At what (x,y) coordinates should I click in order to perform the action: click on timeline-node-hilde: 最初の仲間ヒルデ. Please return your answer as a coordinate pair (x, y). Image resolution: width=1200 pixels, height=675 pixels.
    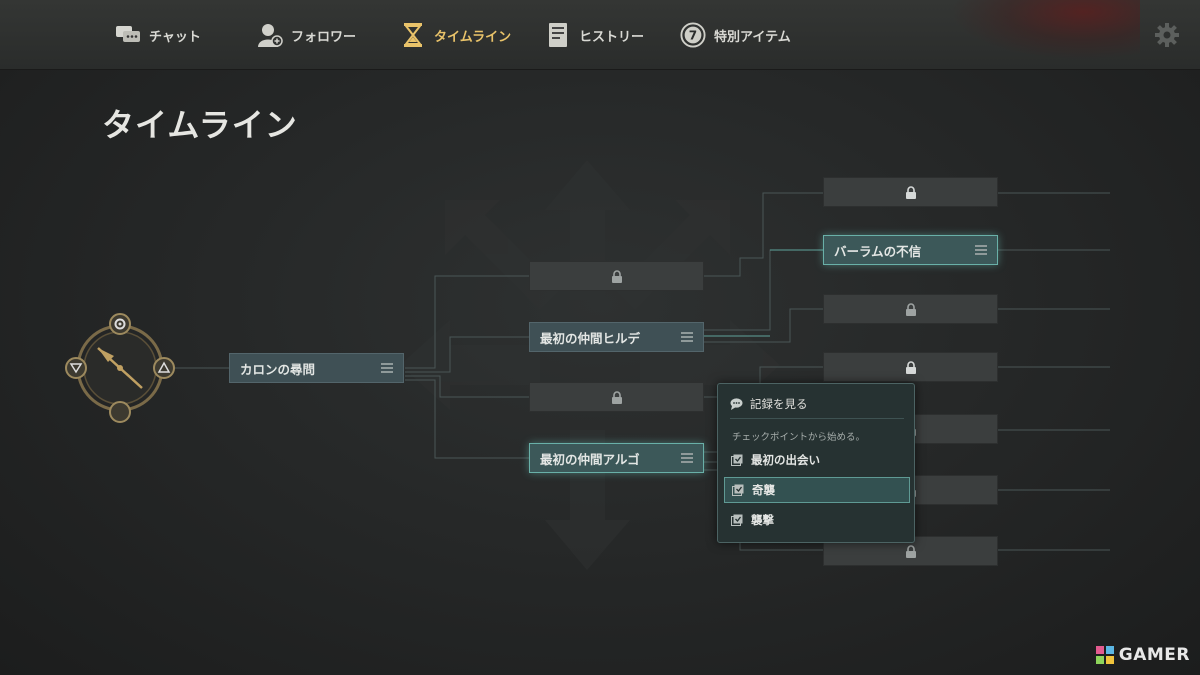
    Looking at the image, I should click on (616, 337).